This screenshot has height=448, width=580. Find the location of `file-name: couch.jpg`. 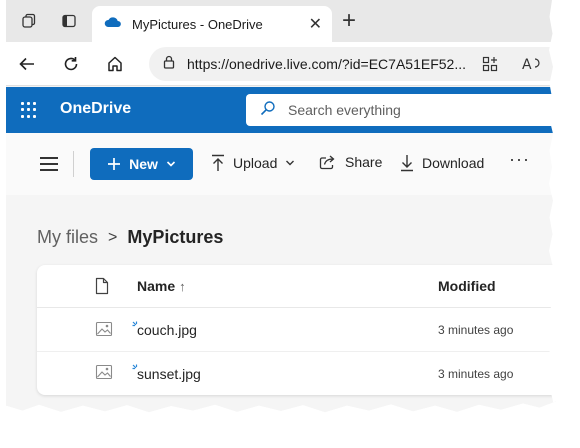

file-name: couch.jpg is located at coordinates (167, 330).